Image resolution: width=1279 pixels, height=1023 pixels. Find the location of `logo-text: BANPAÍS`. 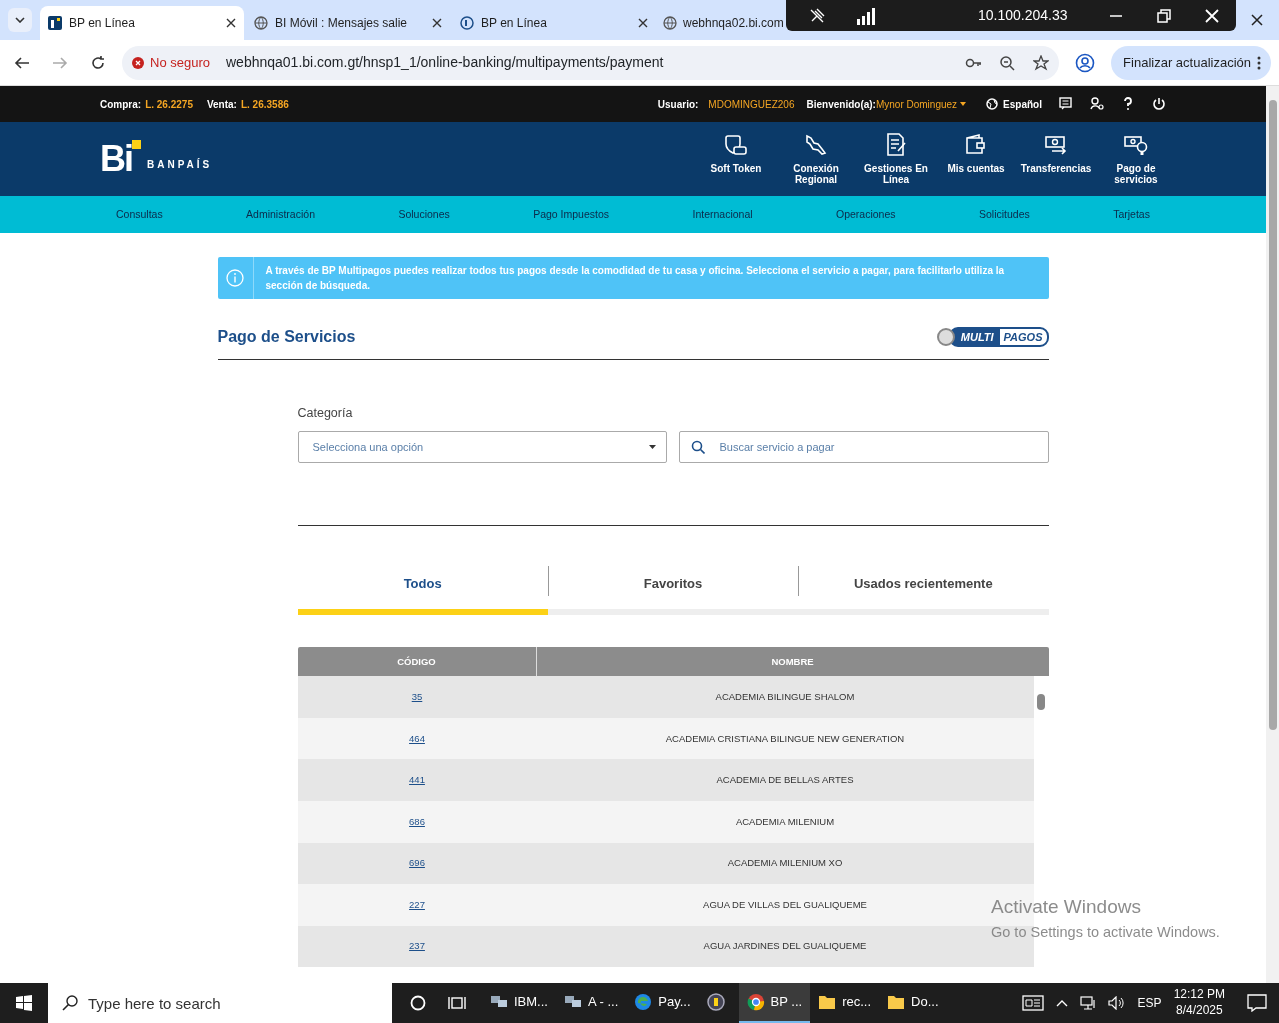

logo-text: BANPAÍS is located at coordinates (180, 164).